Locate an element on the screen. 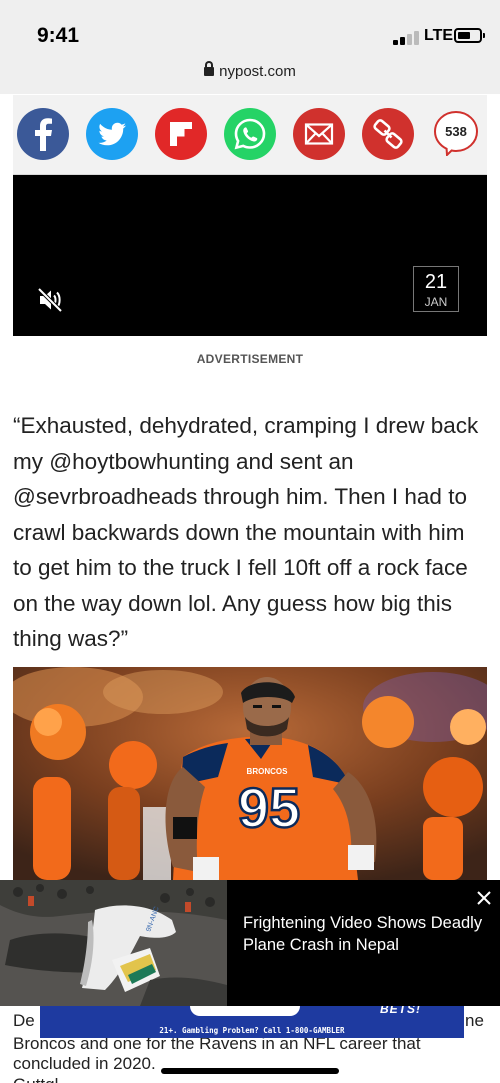 This screenshot has height=1083, width=500. envelope-icon is located at coordinates (319, 134).